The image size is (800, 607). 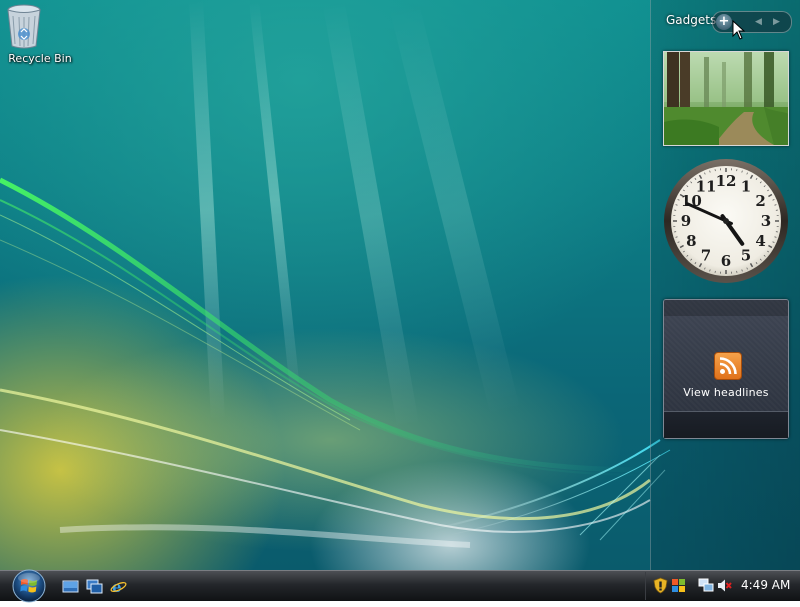 What do you see at coordinates (691, 241) in the screenshot?
I see `clock-numeral: 8` at bounding box center [691, 241].